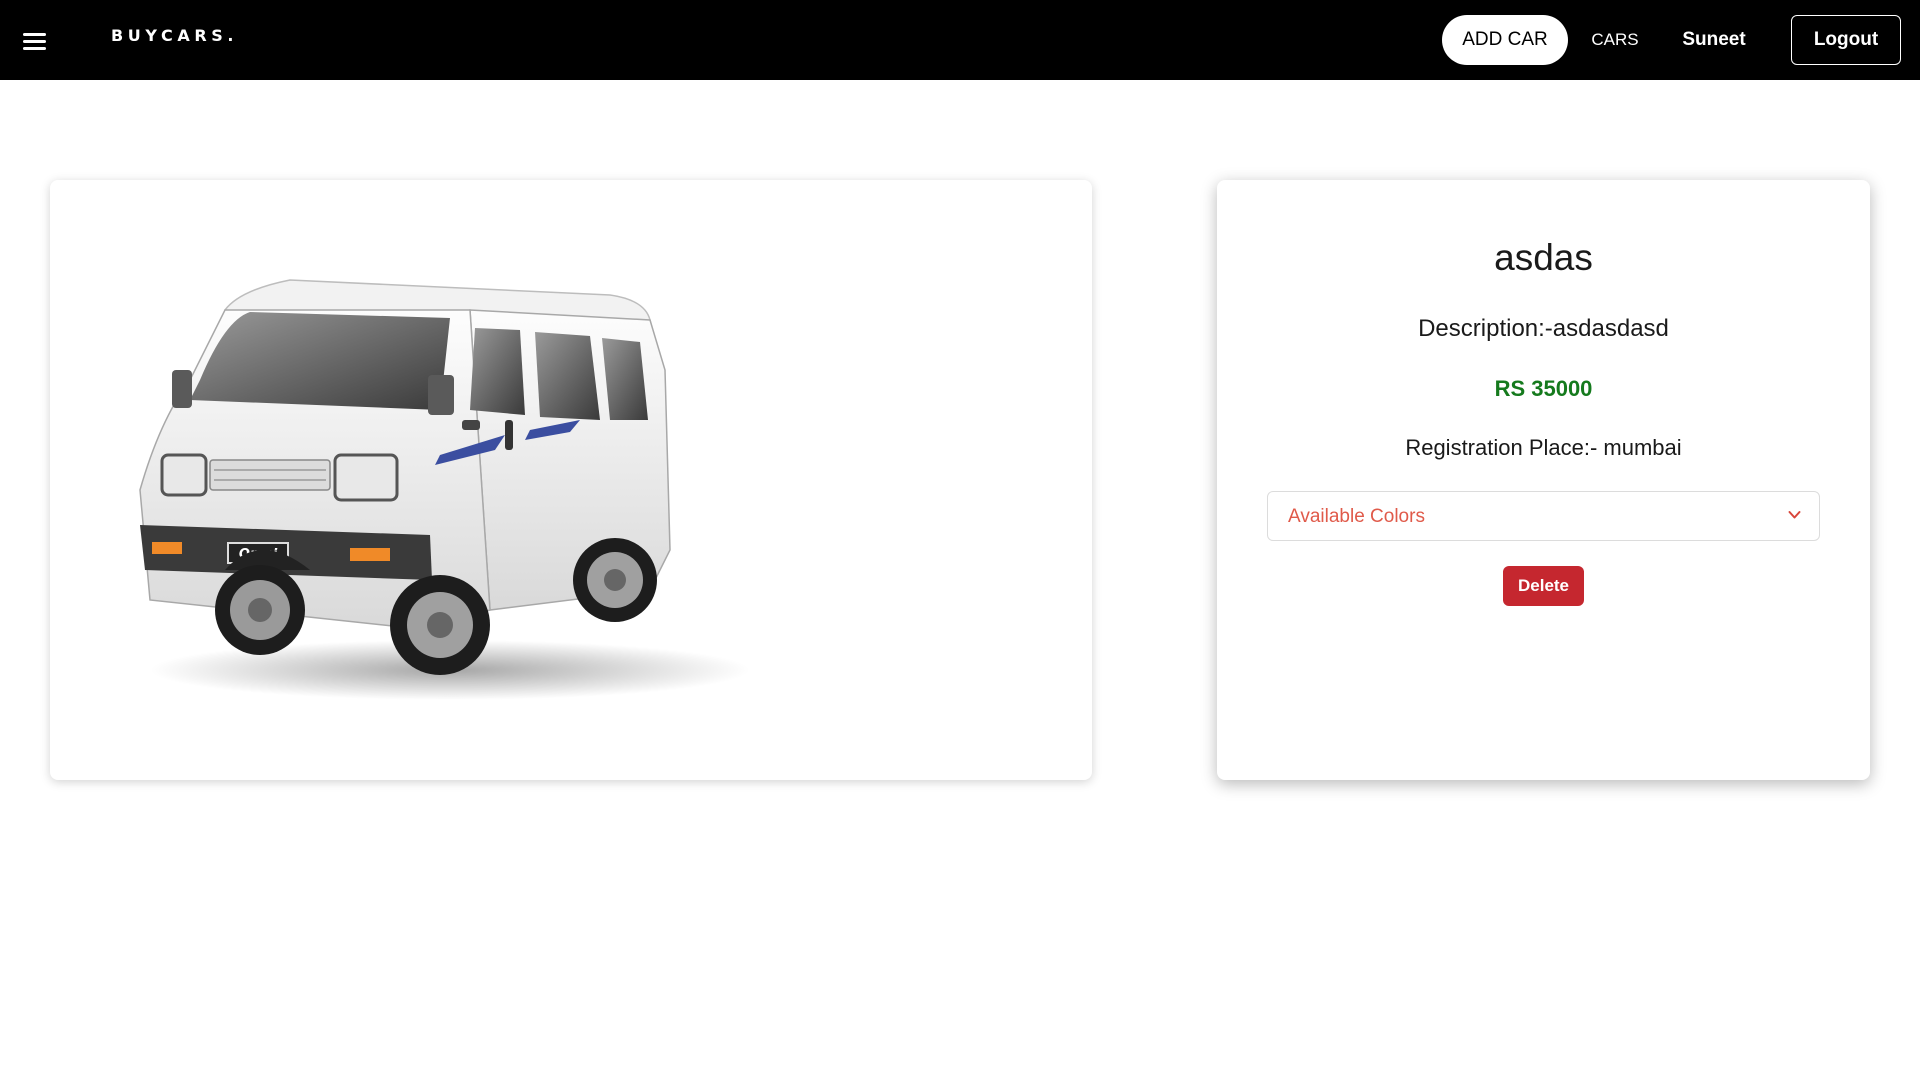 Image resolution: width=1920 pixels, height=1080 pixels. I want to click on car-price: RS 35000, so click(1543, 388).